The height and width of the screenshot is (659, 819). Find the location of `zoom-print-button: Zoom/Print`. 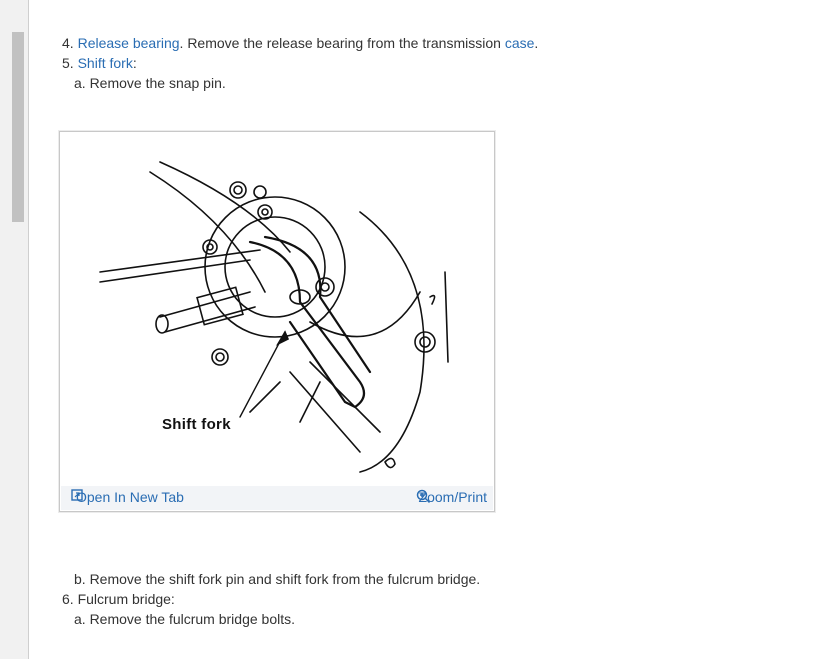

zoom-print-button: Zoom/Print is located at coordinates (451, 497).